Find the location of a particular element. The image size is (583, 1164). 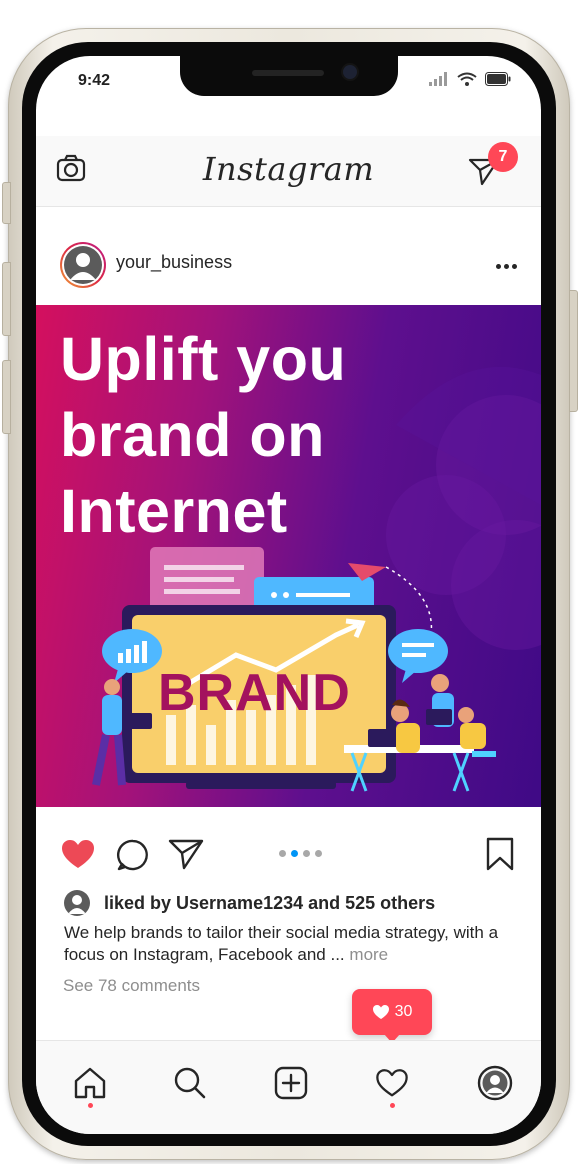

carousel-dot-active is located at coordinates (294, 853).